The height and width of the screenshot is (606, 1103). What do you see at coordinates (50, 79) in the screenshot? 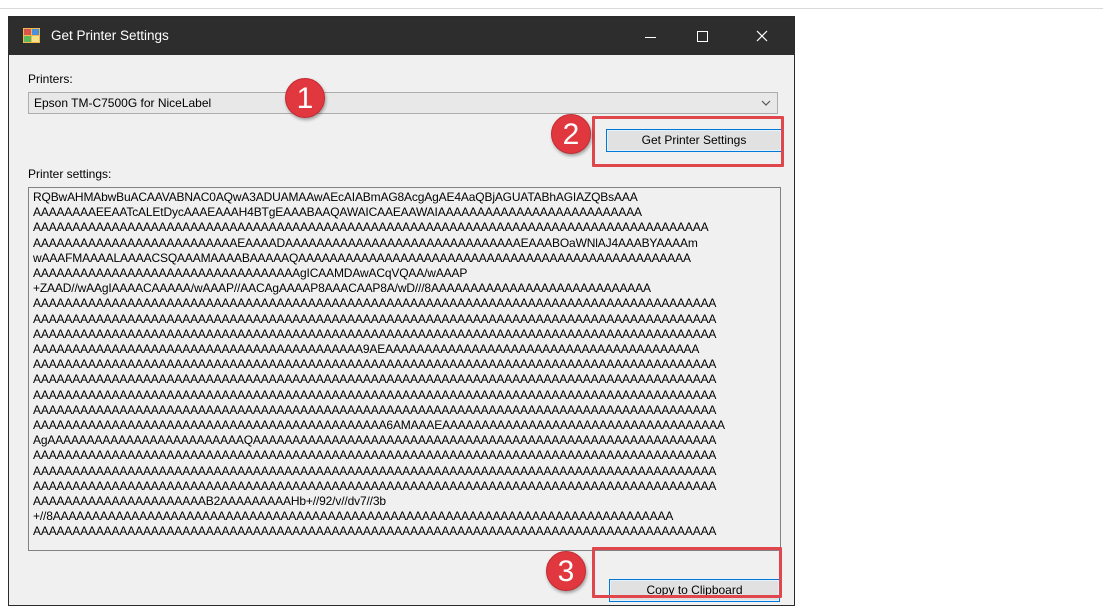
I see `printers-label: Printers:` at bounding box center [50, 79].